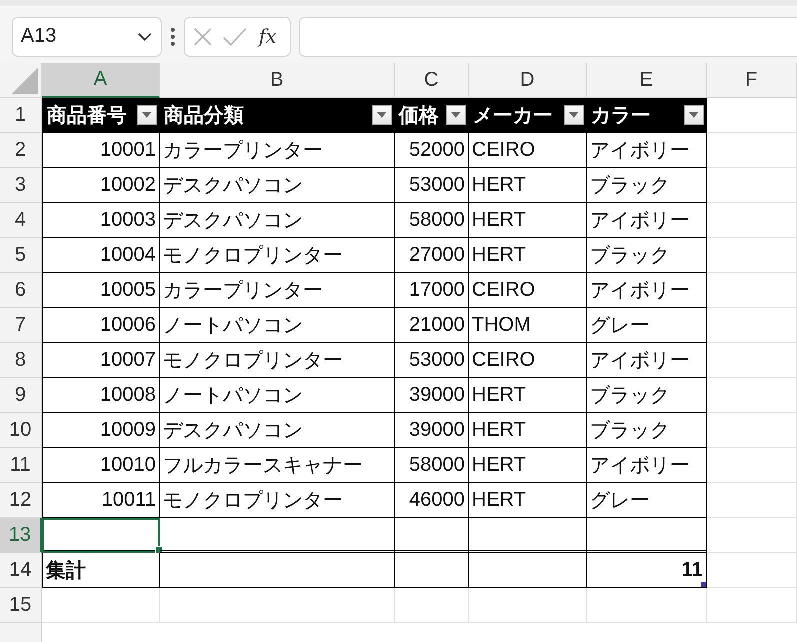  Describe the element at coordinates (101, 430) in the screenshot. I see `table-cell: 10009` at that location.